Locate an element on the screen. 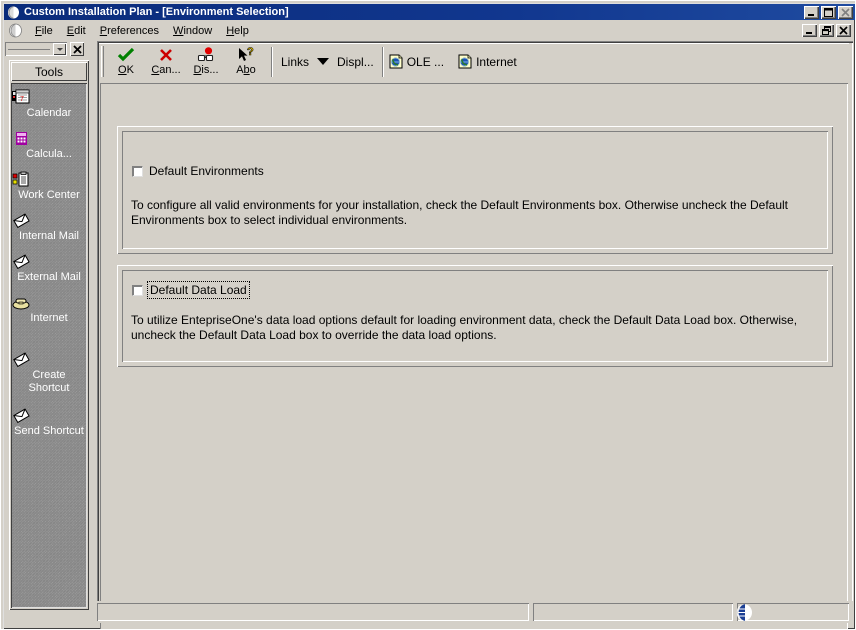  internet-link: Internet is located at coordinates (487, 61).